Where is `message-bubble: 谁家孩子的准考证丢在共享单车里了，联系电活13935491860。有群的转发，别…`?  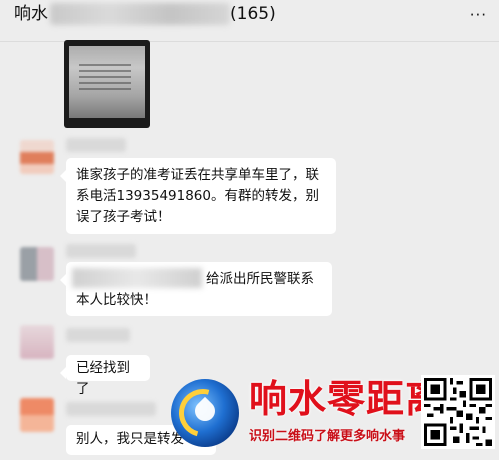 message-bubble: 谁家孩子的准考证丢在共享单车里了，联系电活13935491860。有群的转发，别… is located at coordinates (198, 196).